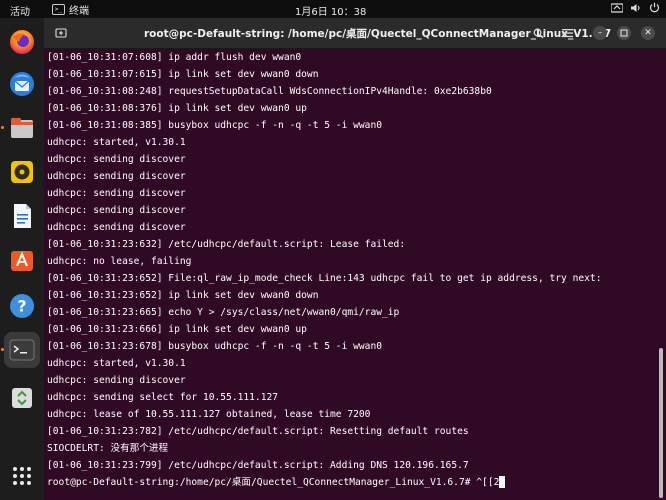 Image resolution: width=666 pixels, height=500 pixels. I want to click on system-tray, so click(635, 7).